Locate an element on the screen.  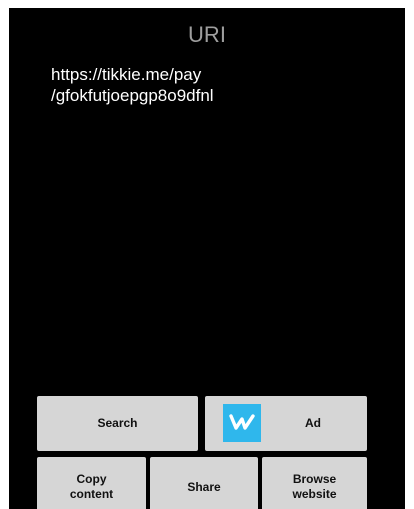
copy-content-button: Copy content is located at coordinates (91, 483).